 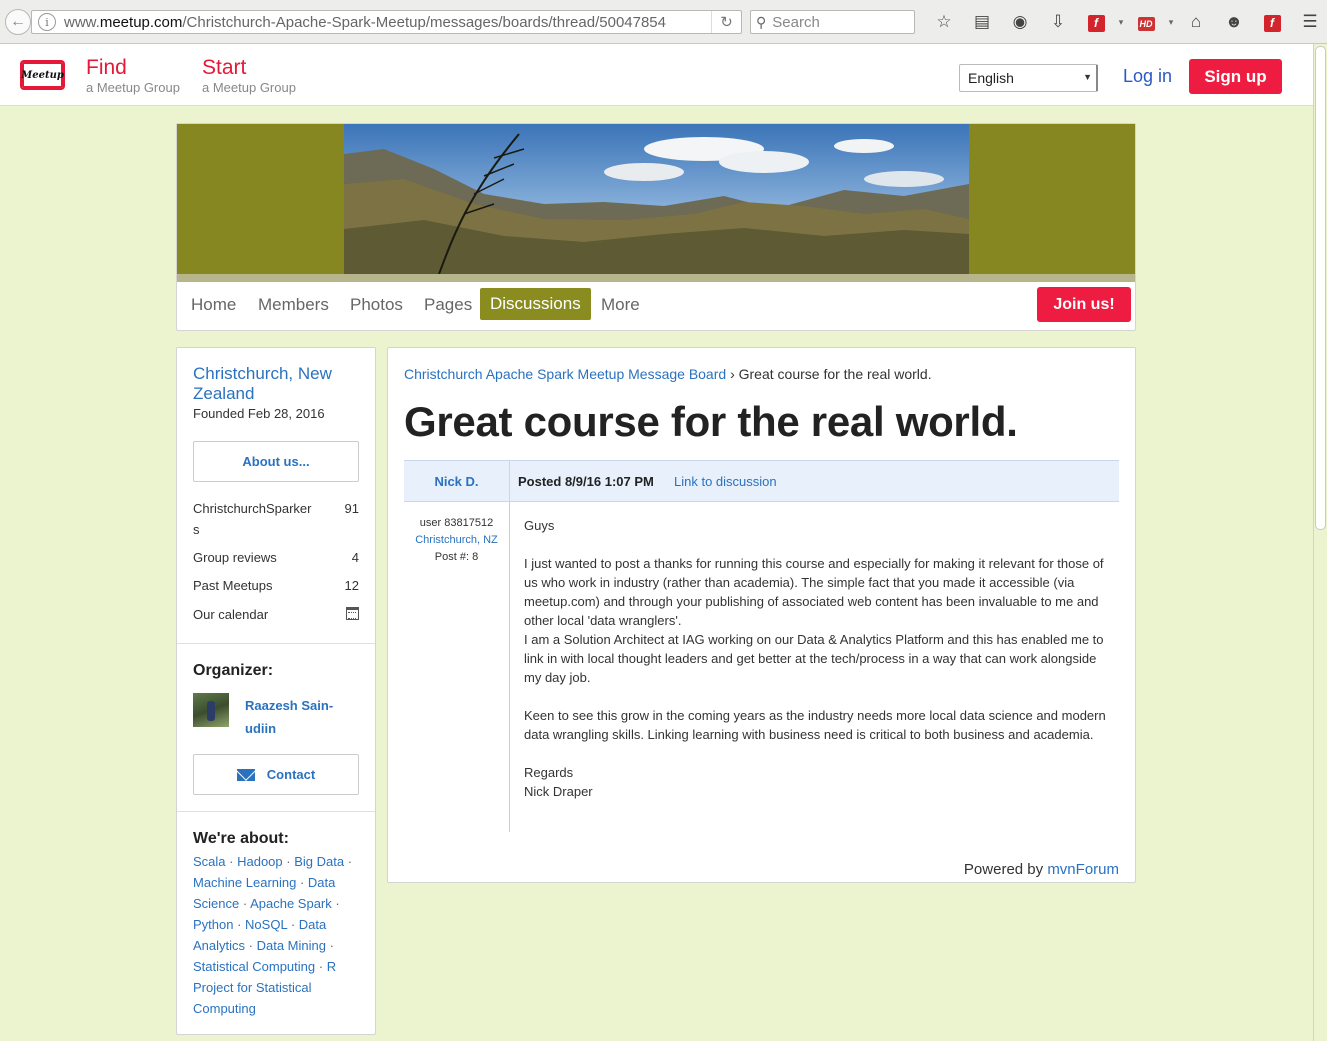 What do you see at coordinates (276, 614) in the screenshot?
I see `stat-our-calendar: Our calendar` at bounding box center [276, 614].